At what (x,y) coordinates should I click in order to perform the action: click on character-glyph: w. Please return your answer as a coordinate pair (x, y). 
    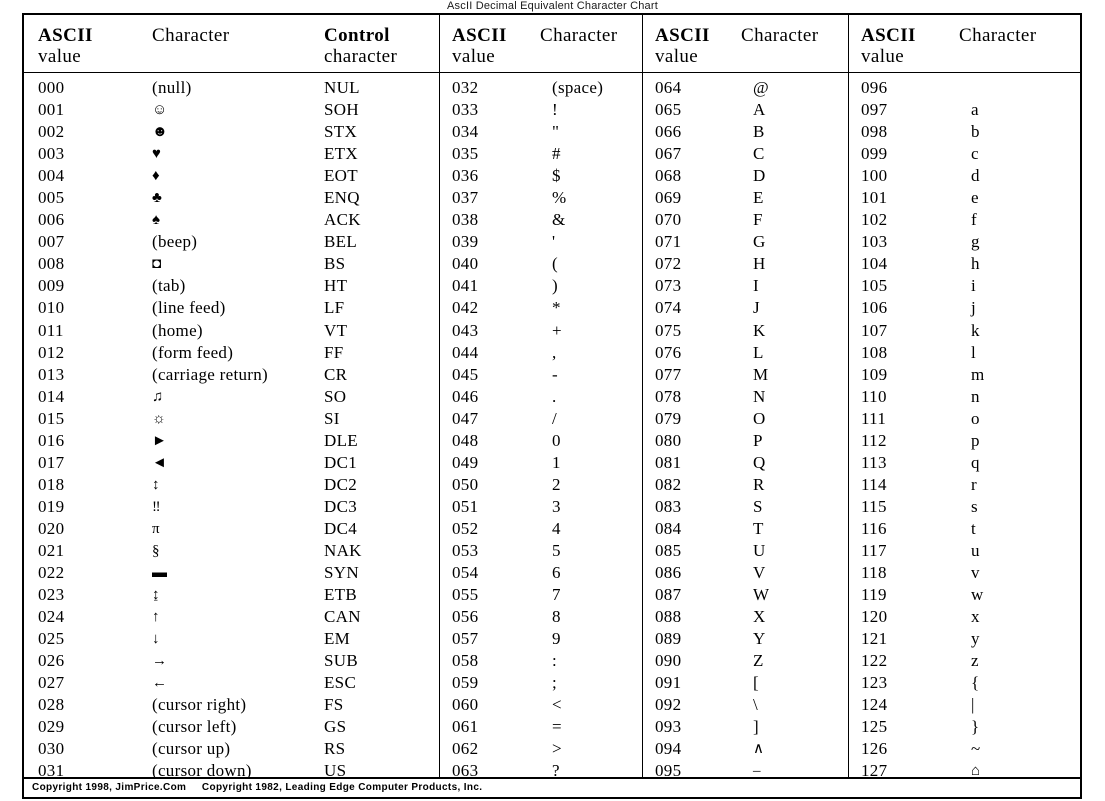
    Looking at the image, I should click on (977, 595).